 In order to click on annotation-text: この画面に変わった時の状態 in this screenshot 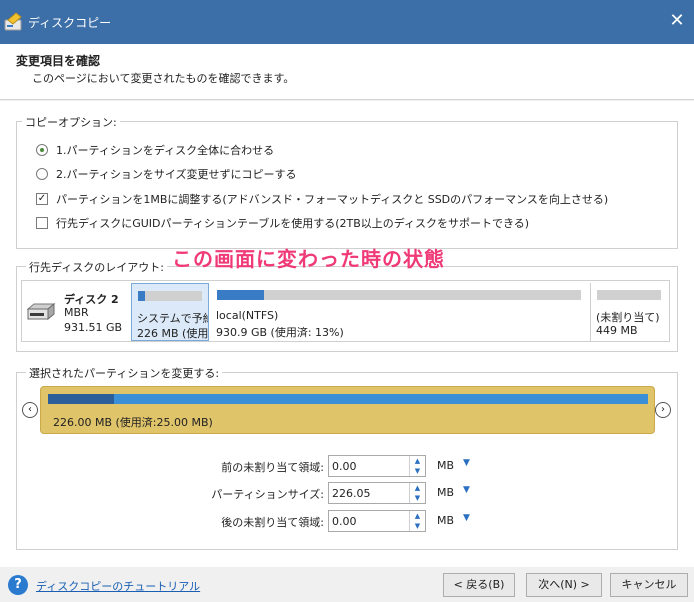, I will do `click(308, 259)`.